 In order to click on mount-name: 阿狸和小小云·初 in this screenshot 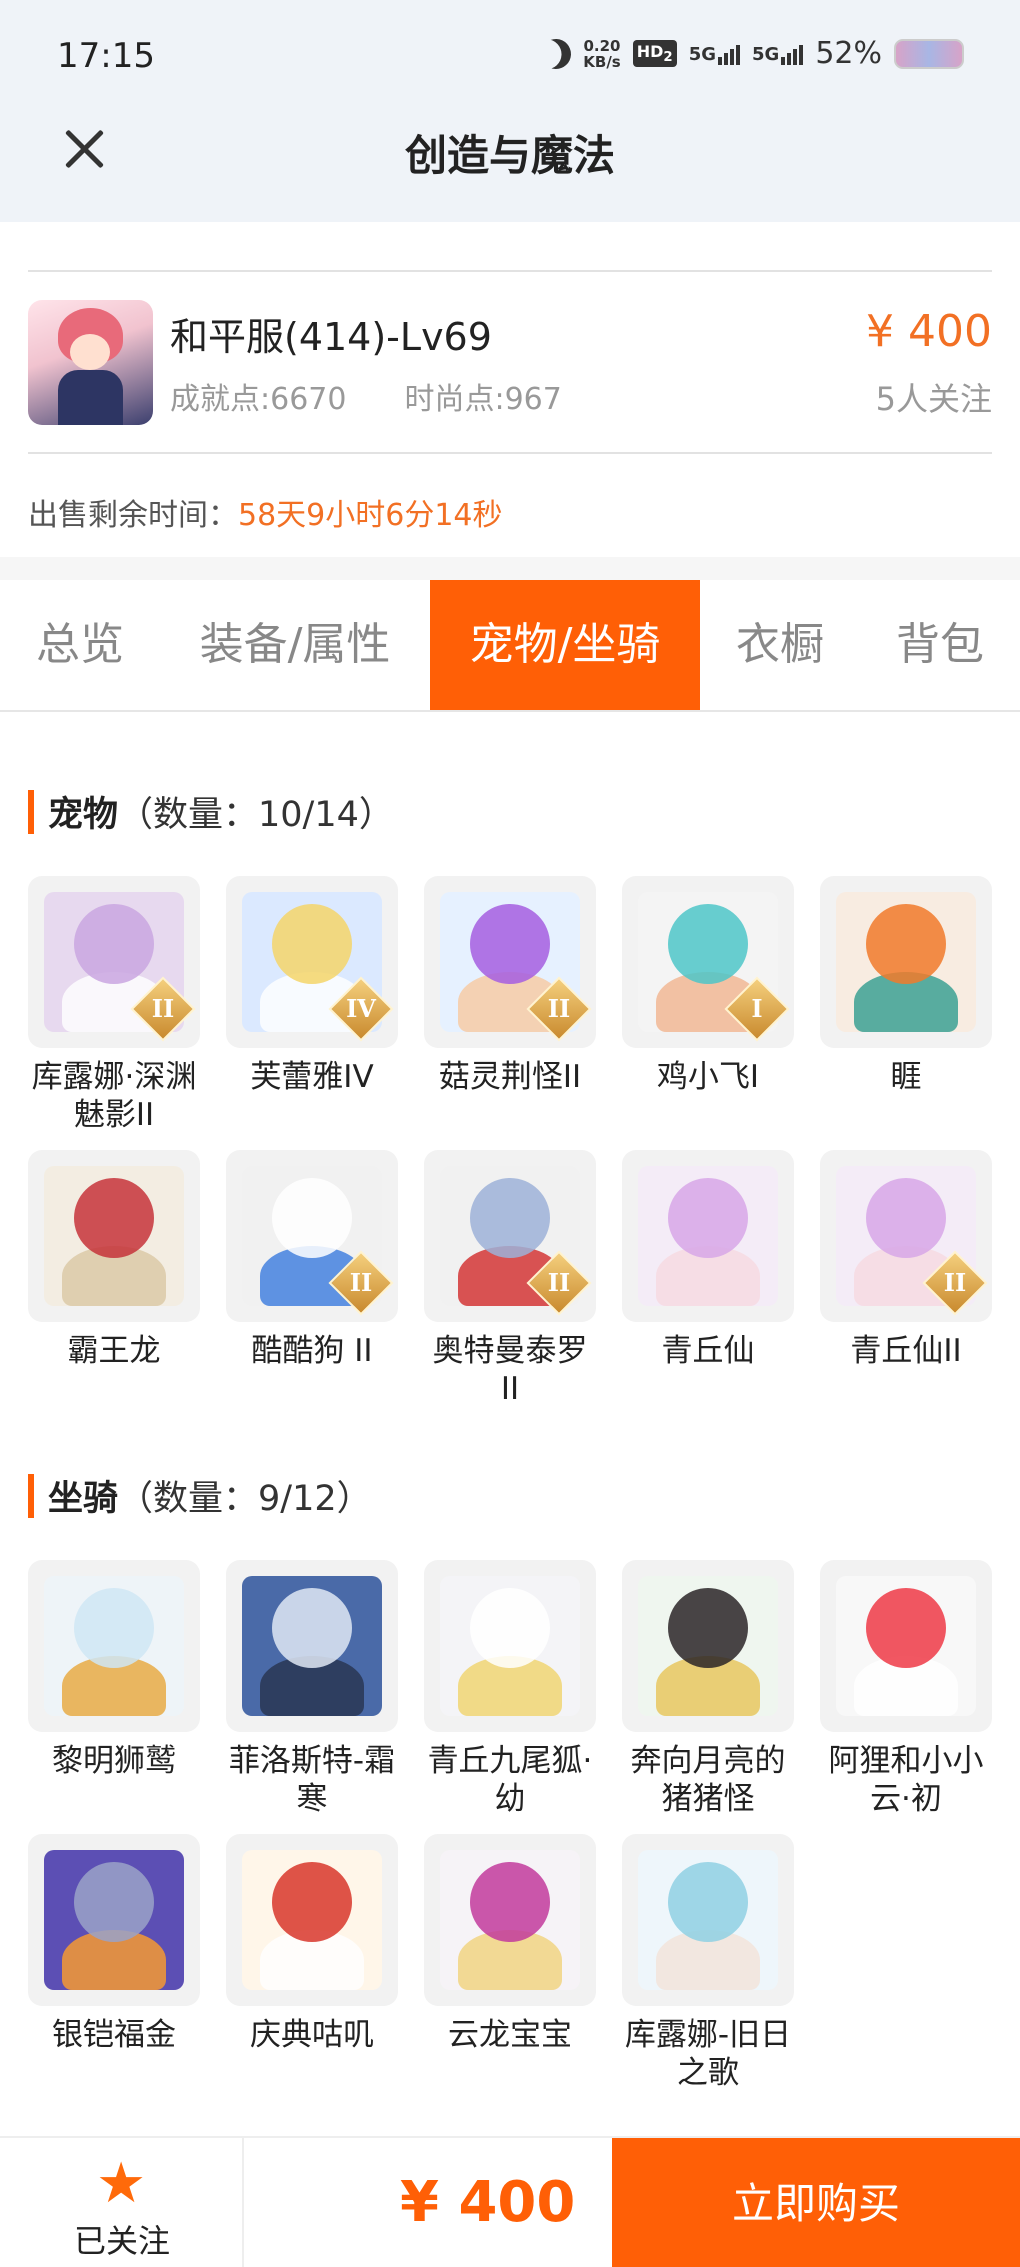, I will do `click(906, 1780)`.